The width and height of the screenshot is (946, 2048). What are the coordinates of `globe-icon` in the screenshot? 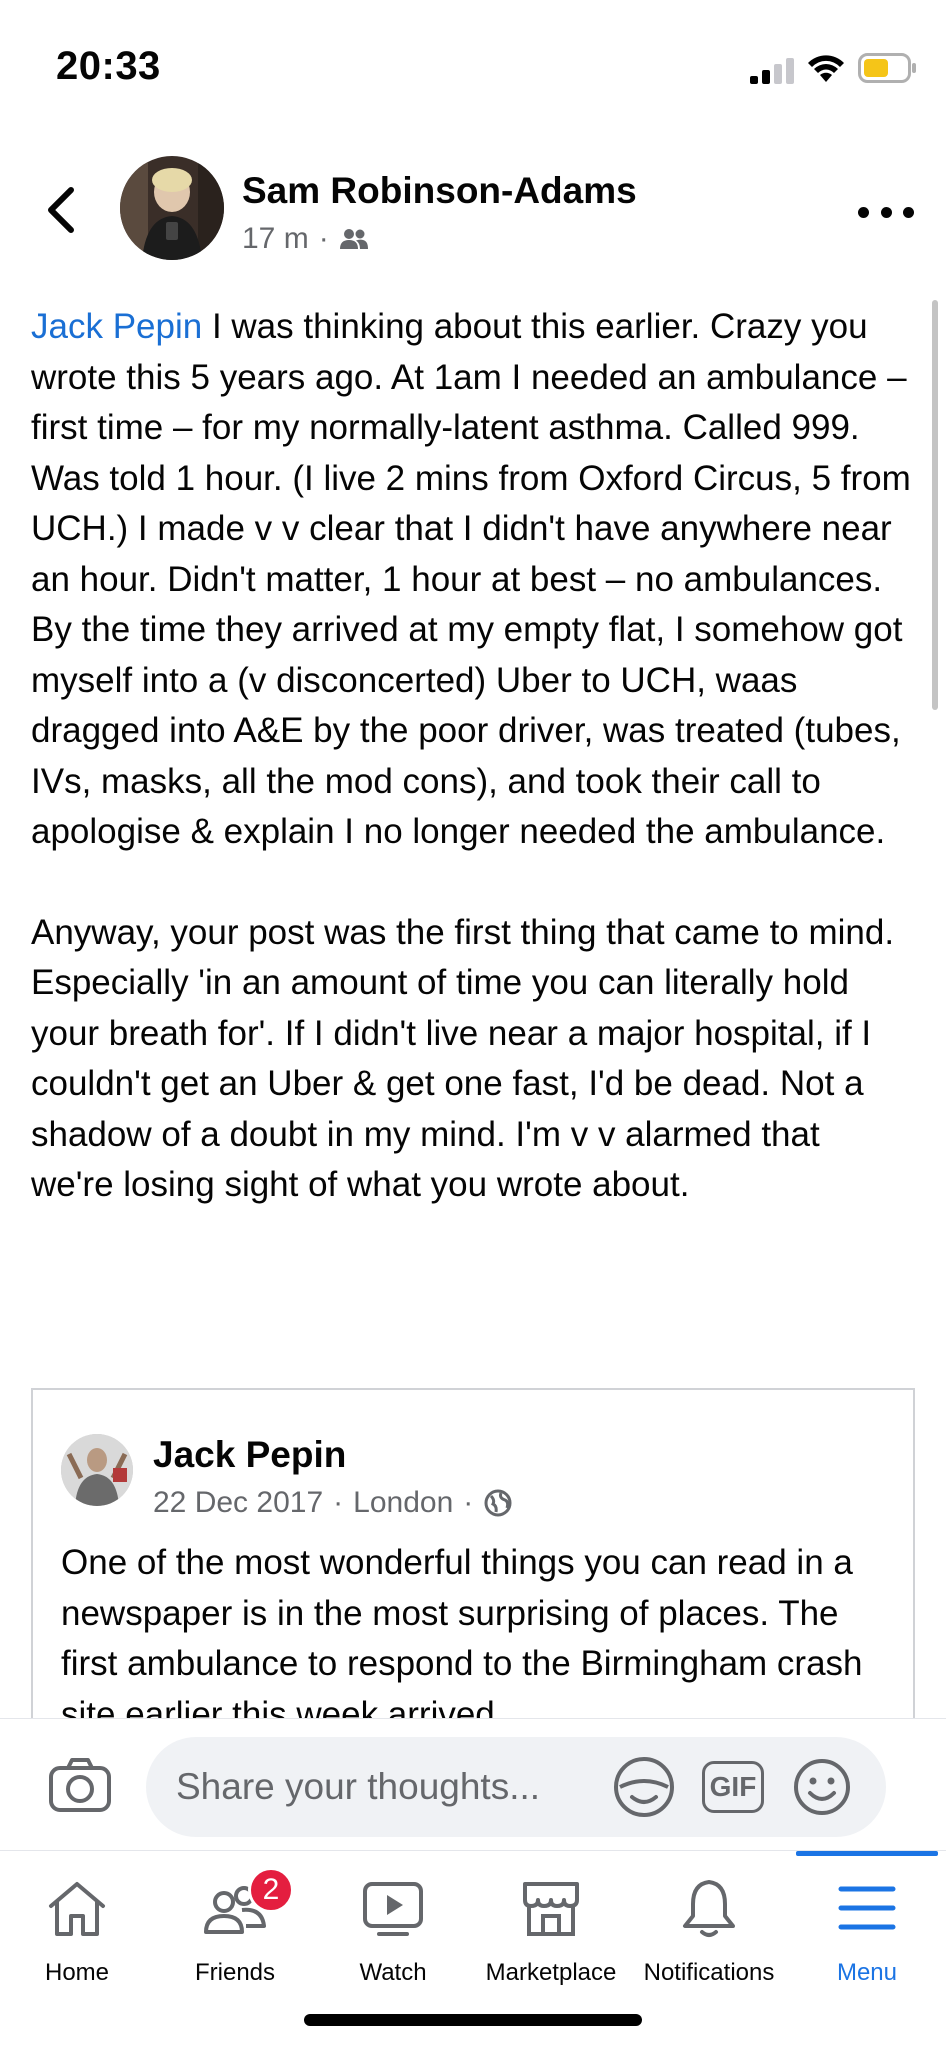 It's located at (498, 1503).